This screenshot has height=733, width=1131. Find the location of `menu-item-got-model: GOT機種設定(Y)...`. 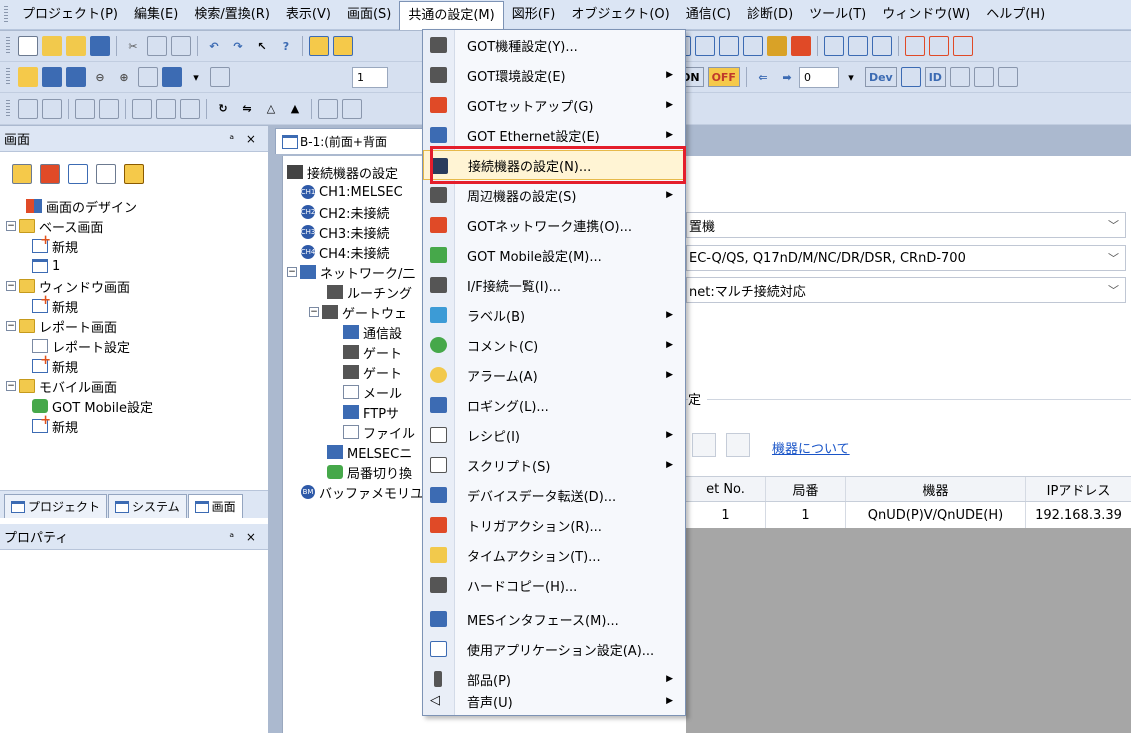

menu-item-got-model: GOT機種設定(Y)... is located at coordinates (554, 45).